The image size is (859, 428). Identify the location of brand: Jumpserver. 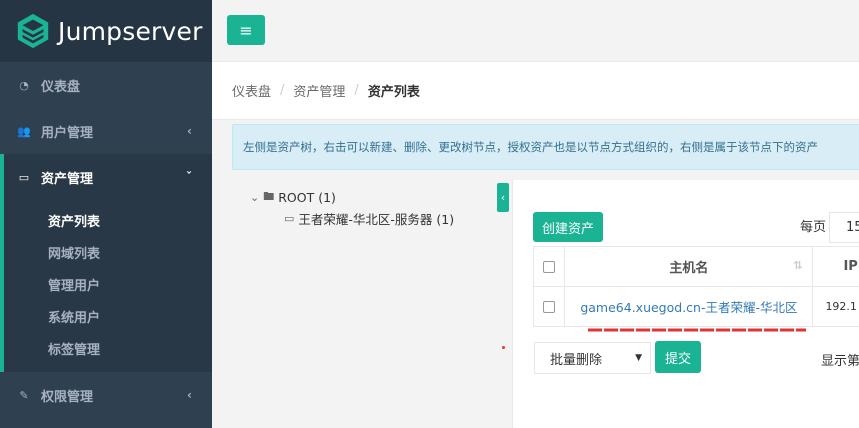
(106, 31).